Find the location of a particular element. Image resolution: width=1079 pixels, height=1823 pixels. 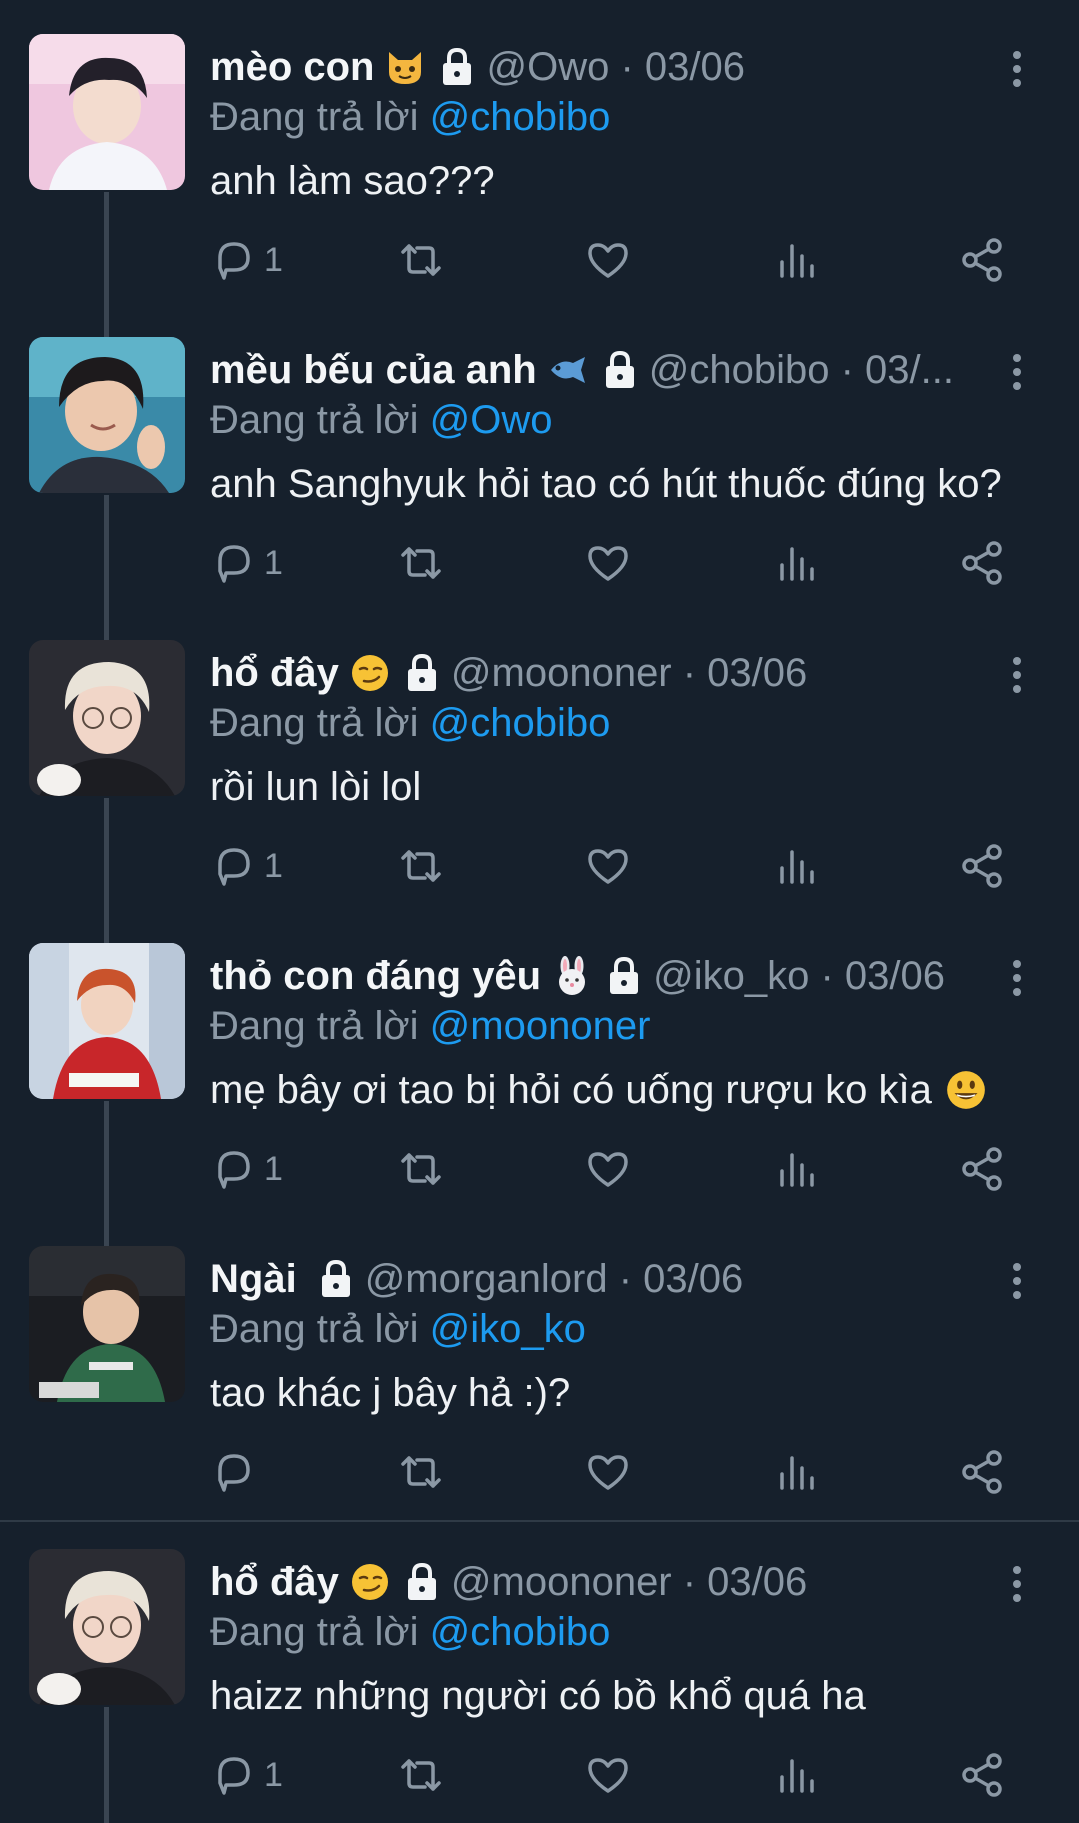

display-name: mều bếu của anh is located at coordinates (373, 370).